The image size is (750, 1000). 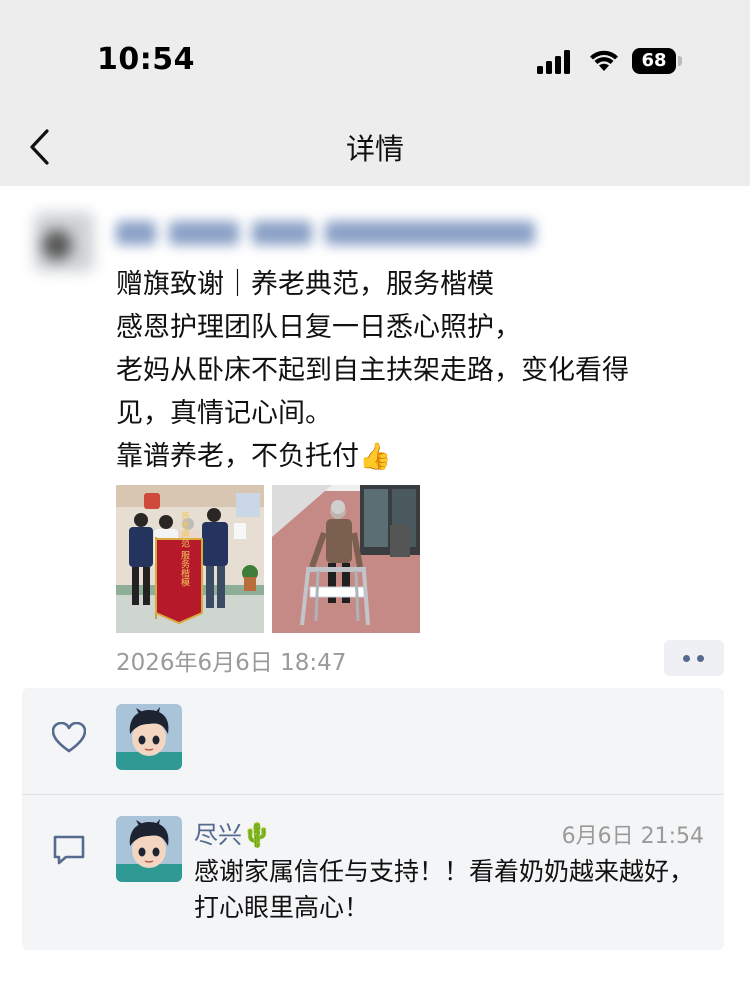 What do you see at coordinates (69, 738) in the screenshot?
I see `heart-icon` at bounding box center [69, 738].